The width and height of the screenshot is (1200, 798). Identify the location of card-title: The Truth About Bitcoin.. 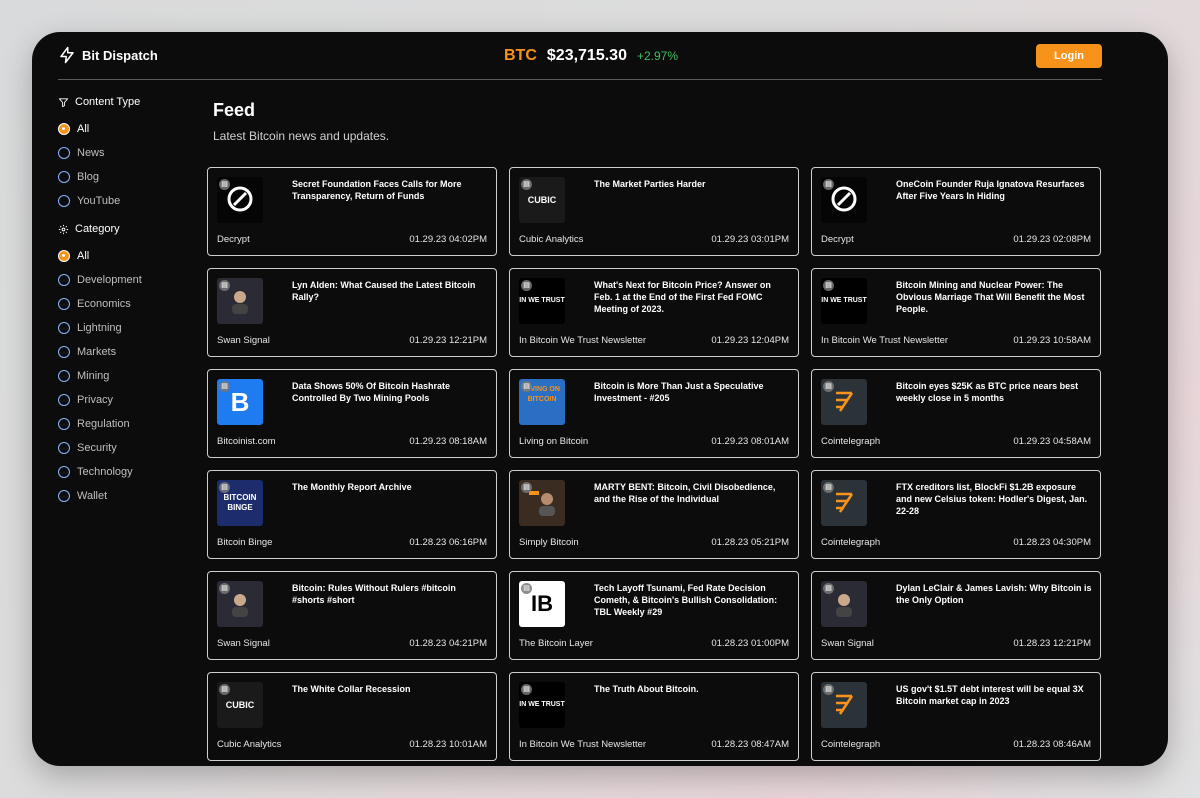
(692, 689).